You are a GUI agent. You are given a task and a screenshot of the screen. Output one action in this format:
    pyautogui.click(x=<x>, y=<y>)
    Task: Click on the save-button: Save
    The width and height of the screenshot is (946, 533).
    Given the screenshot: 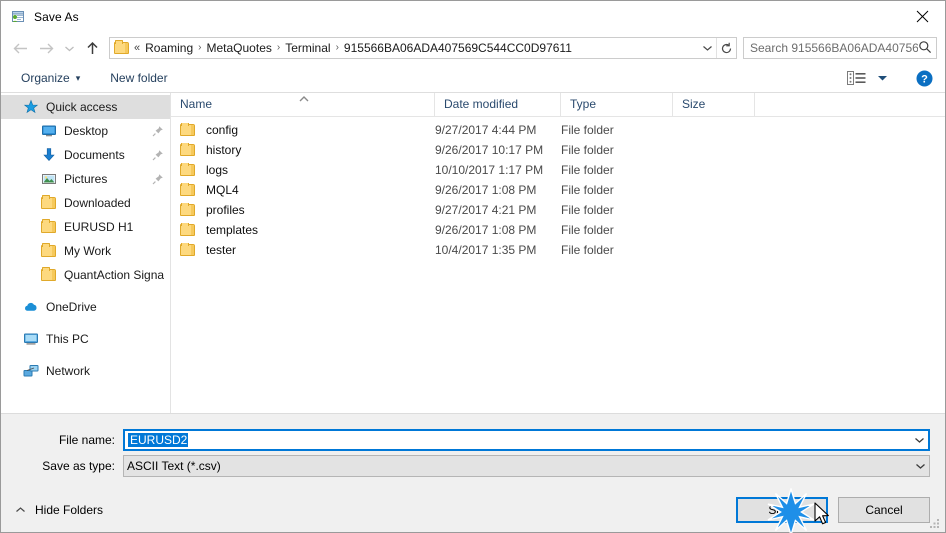 What is the action you would take?
    pyautogui.click(x=782, y=510)
    